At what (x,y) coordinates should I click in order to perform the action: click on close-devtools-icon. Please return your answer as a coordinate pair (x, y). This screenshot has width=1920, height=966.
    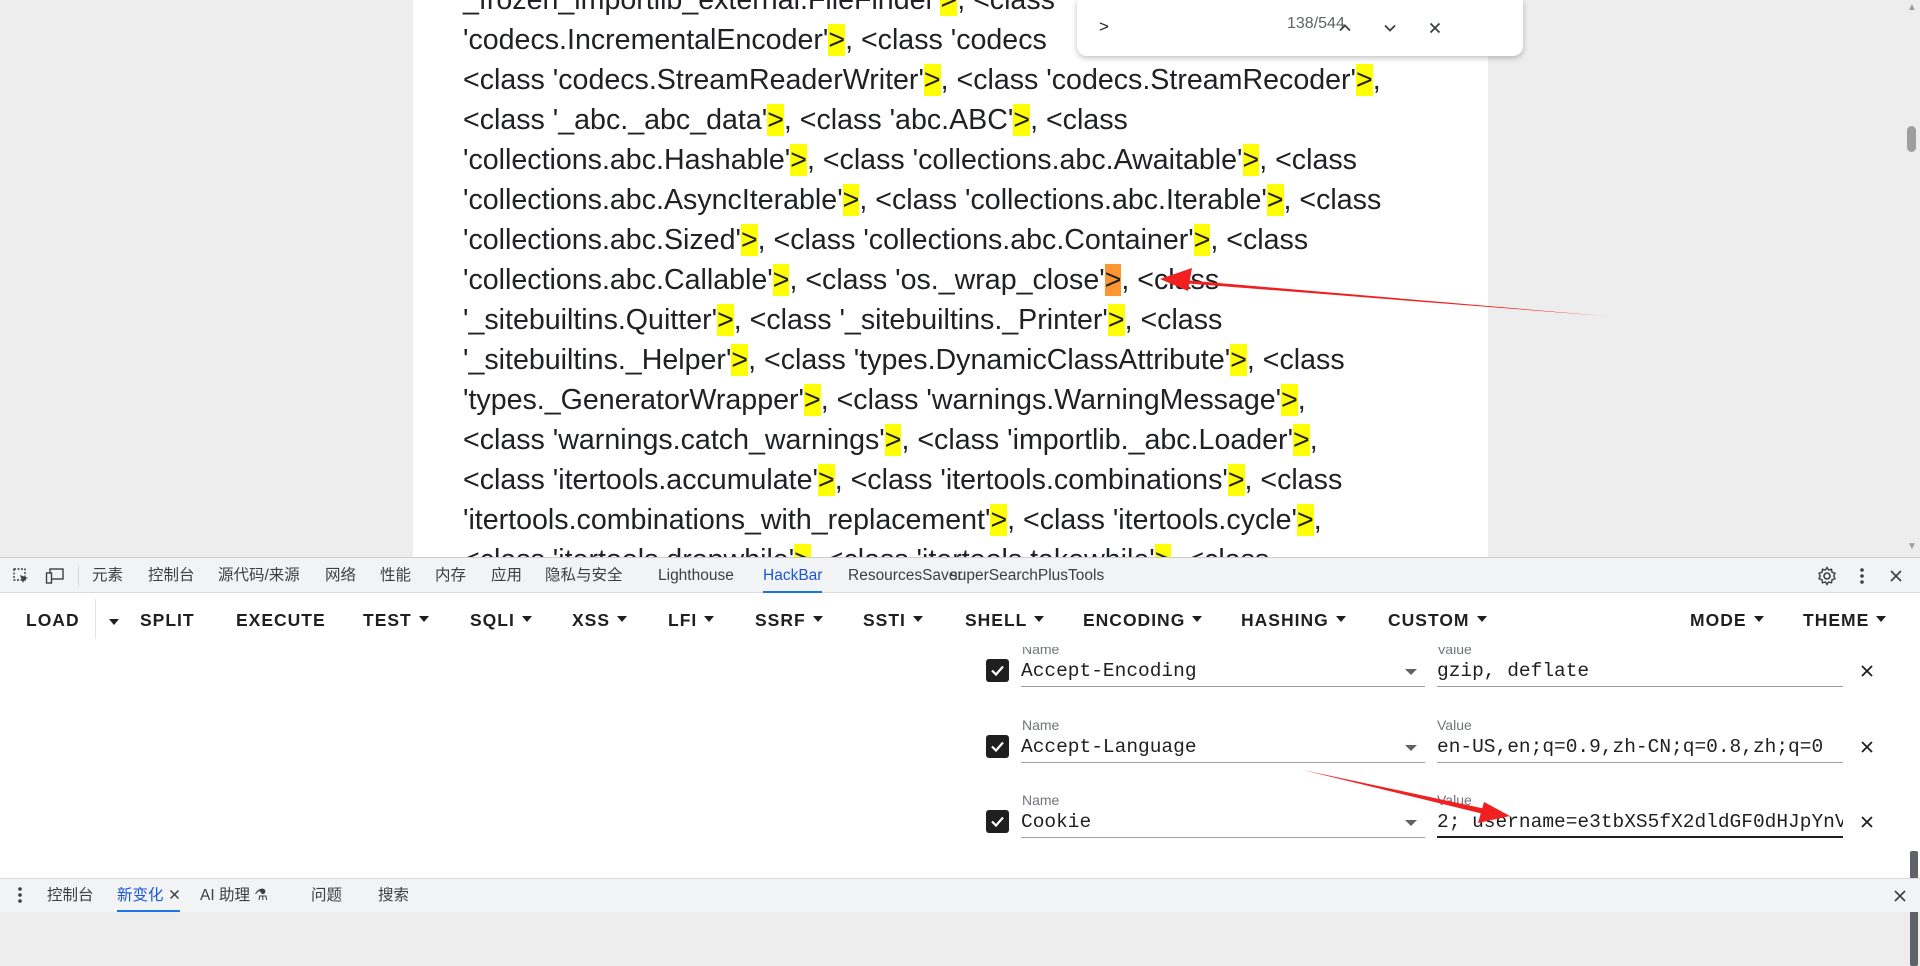
    Looking at the image, I should click on (1896, 576).